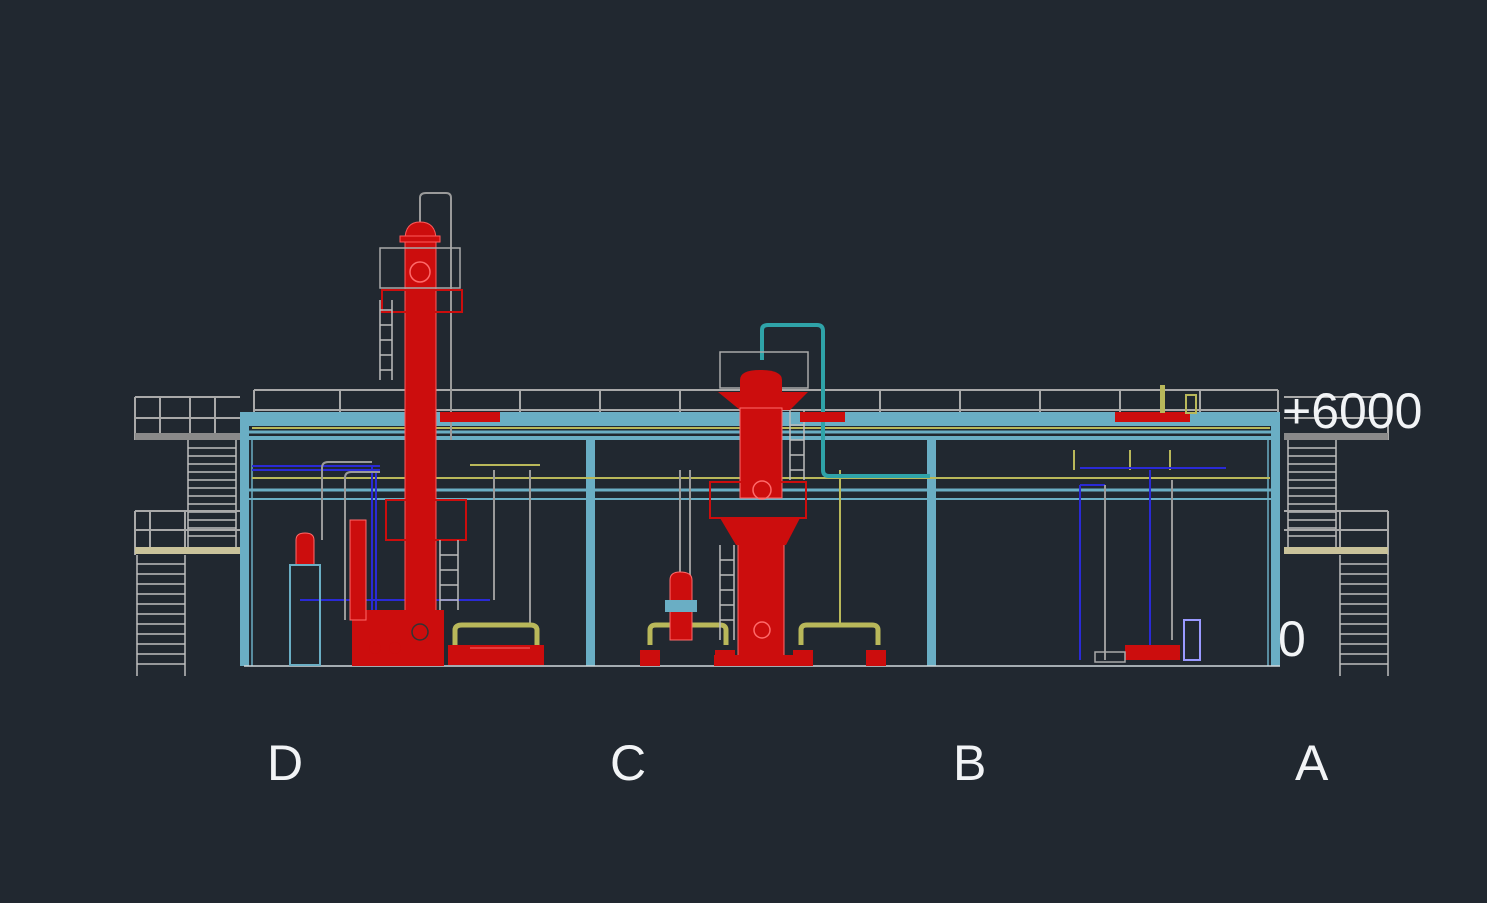 Image resolution: width=1487 pixels, height=903 pixels. Describe the element at coordinates (590, 552) in the screenshot. I see `column-c` at that location.